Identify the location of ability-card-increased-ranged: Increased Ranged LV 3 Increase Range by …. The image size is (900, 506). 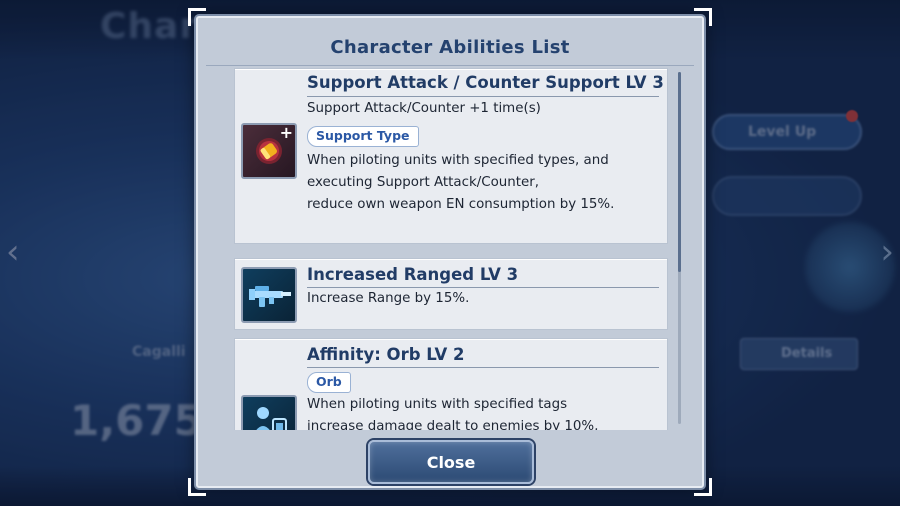
(451, 294).